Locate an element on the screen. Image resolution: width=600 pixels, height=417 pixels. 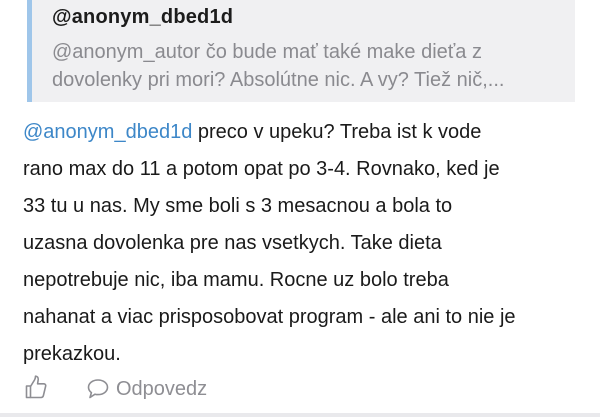
reply-label: Odpovedz is located at coordinates (162, 388).